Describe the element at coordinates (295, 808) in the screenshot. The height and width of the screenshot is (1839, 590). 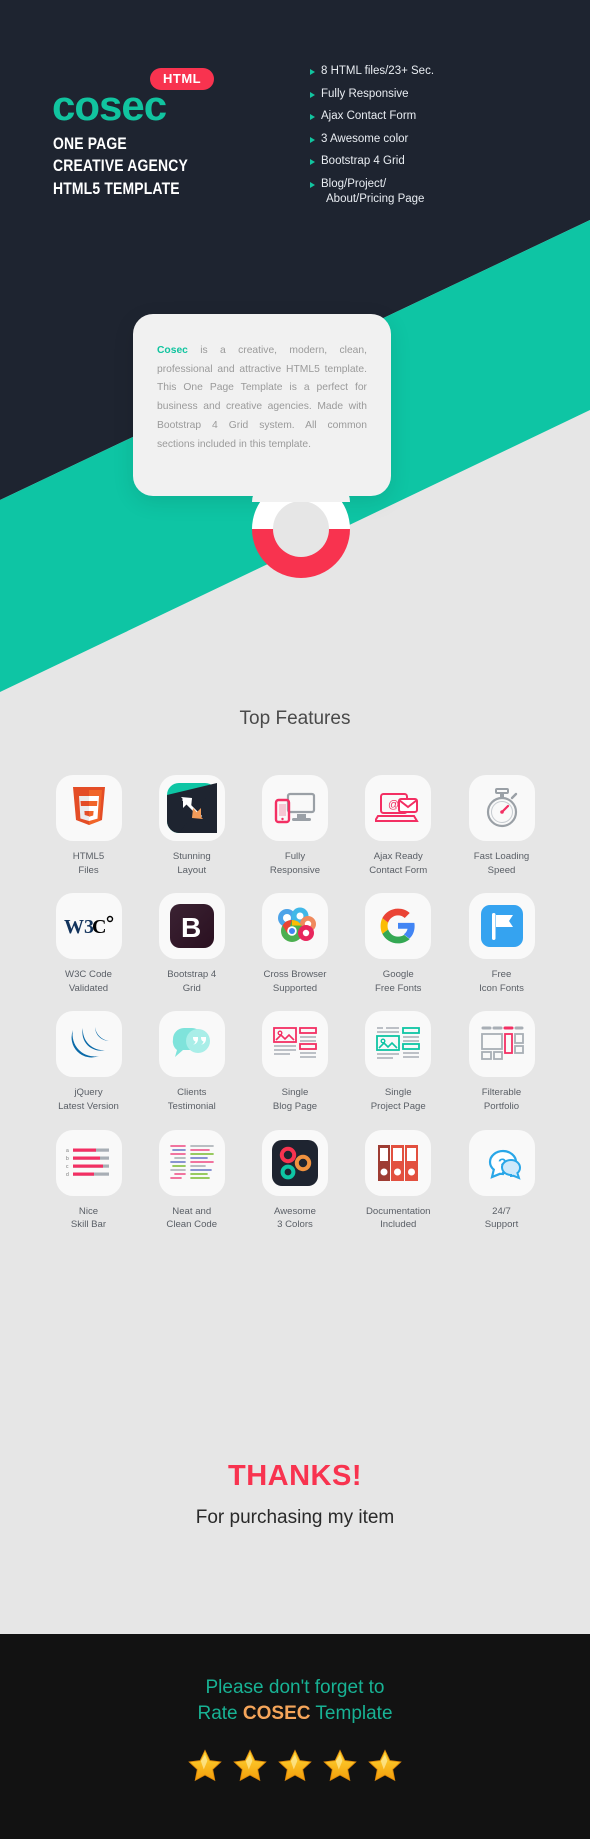
I see `responsive-devices-icon` at that location.